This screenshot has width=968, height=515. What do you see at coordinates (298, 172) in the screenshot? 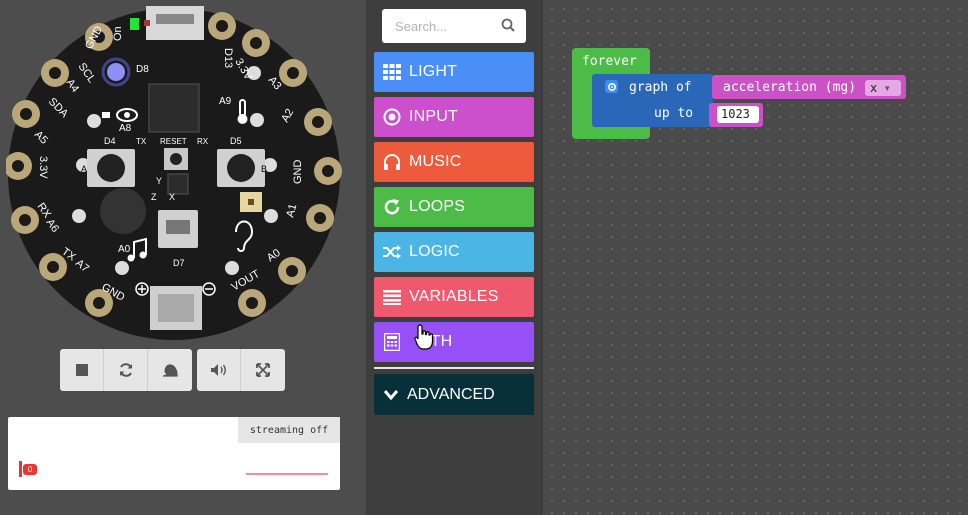
I see `label-gnd-right: GND` at bounding box center [298, 172].